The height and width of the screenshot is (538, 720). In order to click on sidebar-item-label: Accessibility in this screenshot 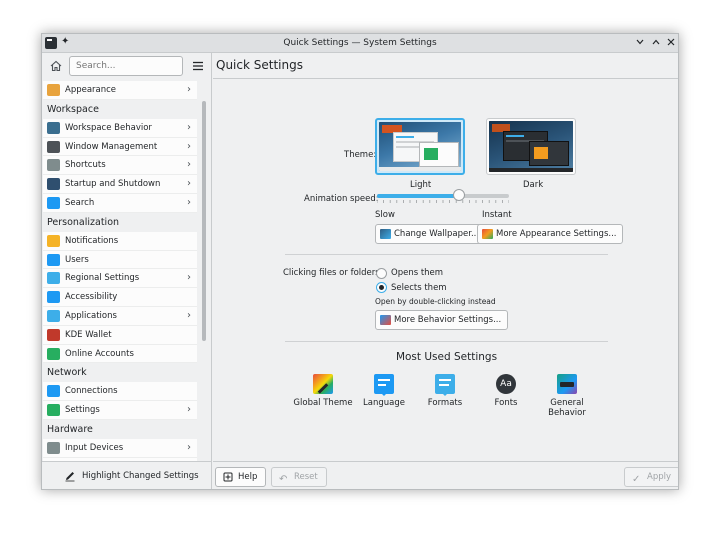, I will do `click(91, 297)`.